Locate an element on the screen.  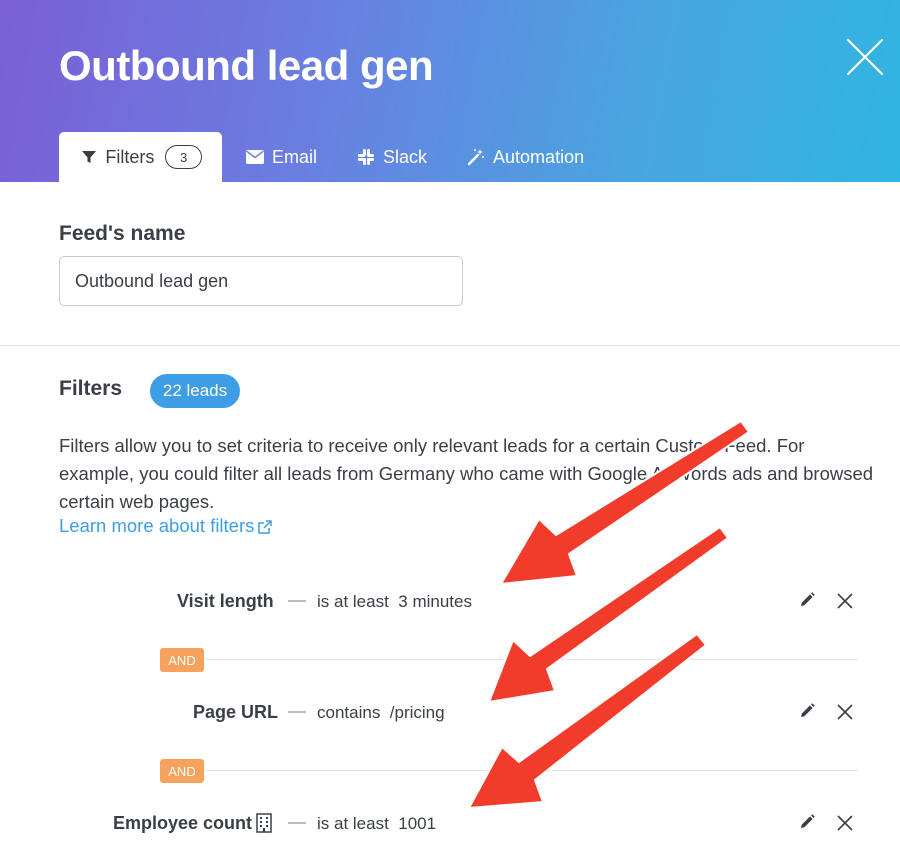
filter-icon is located at coordinates (88, 157).